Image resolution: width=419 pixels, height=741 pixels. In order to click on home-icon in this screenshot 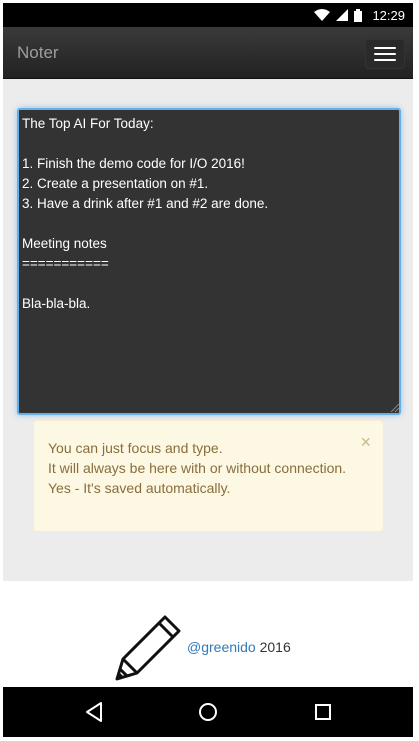, I will do `click(208, 712)`.